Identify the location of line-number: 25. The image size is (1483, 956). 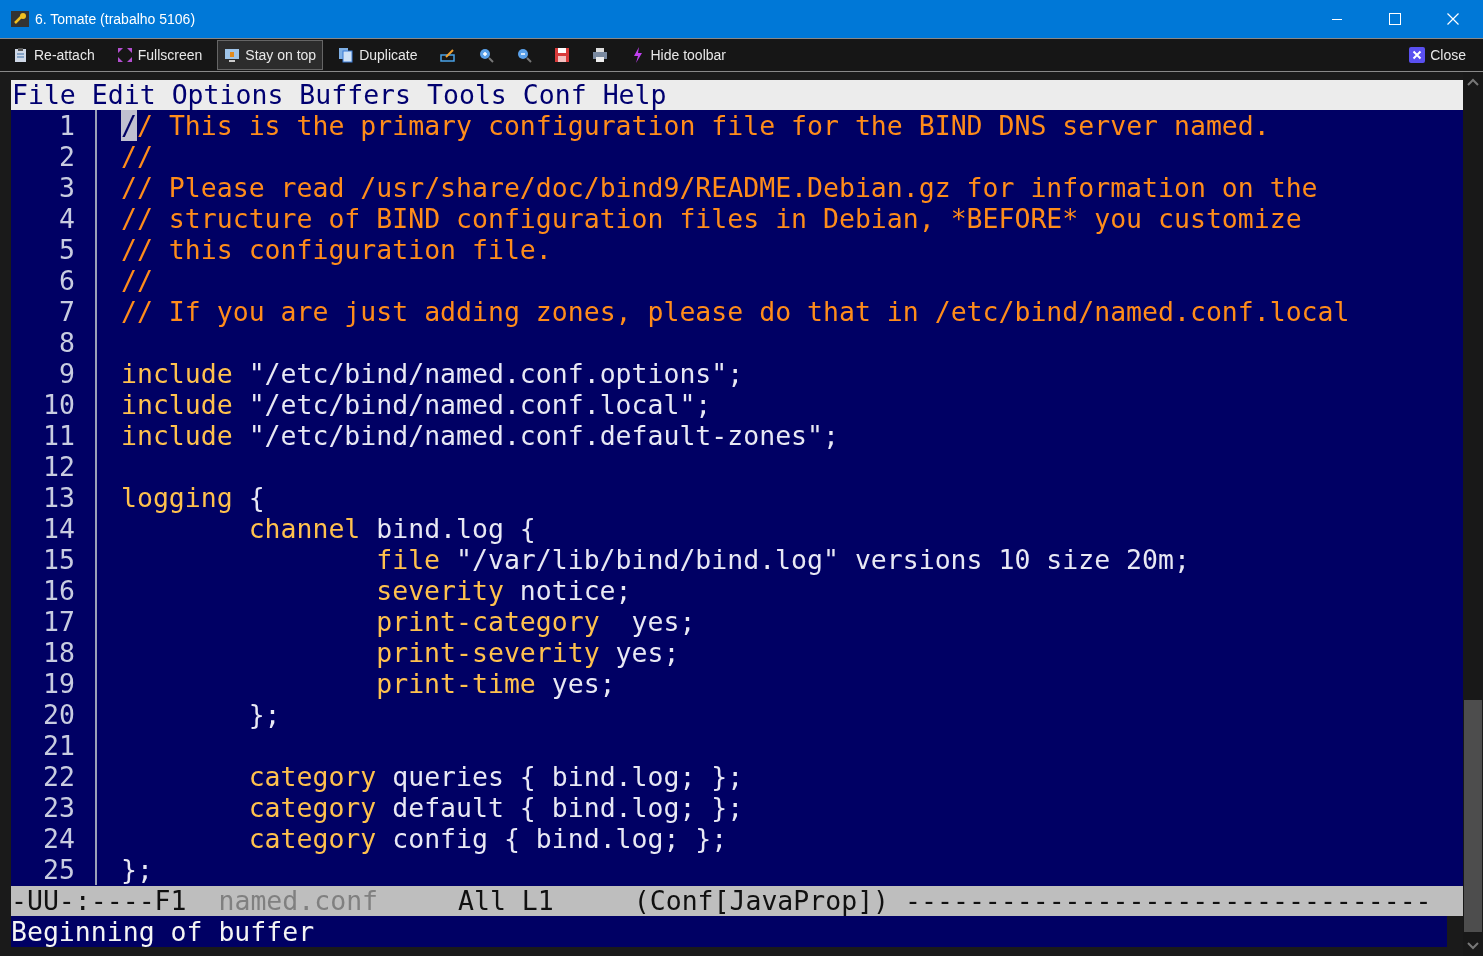
(58, 869).